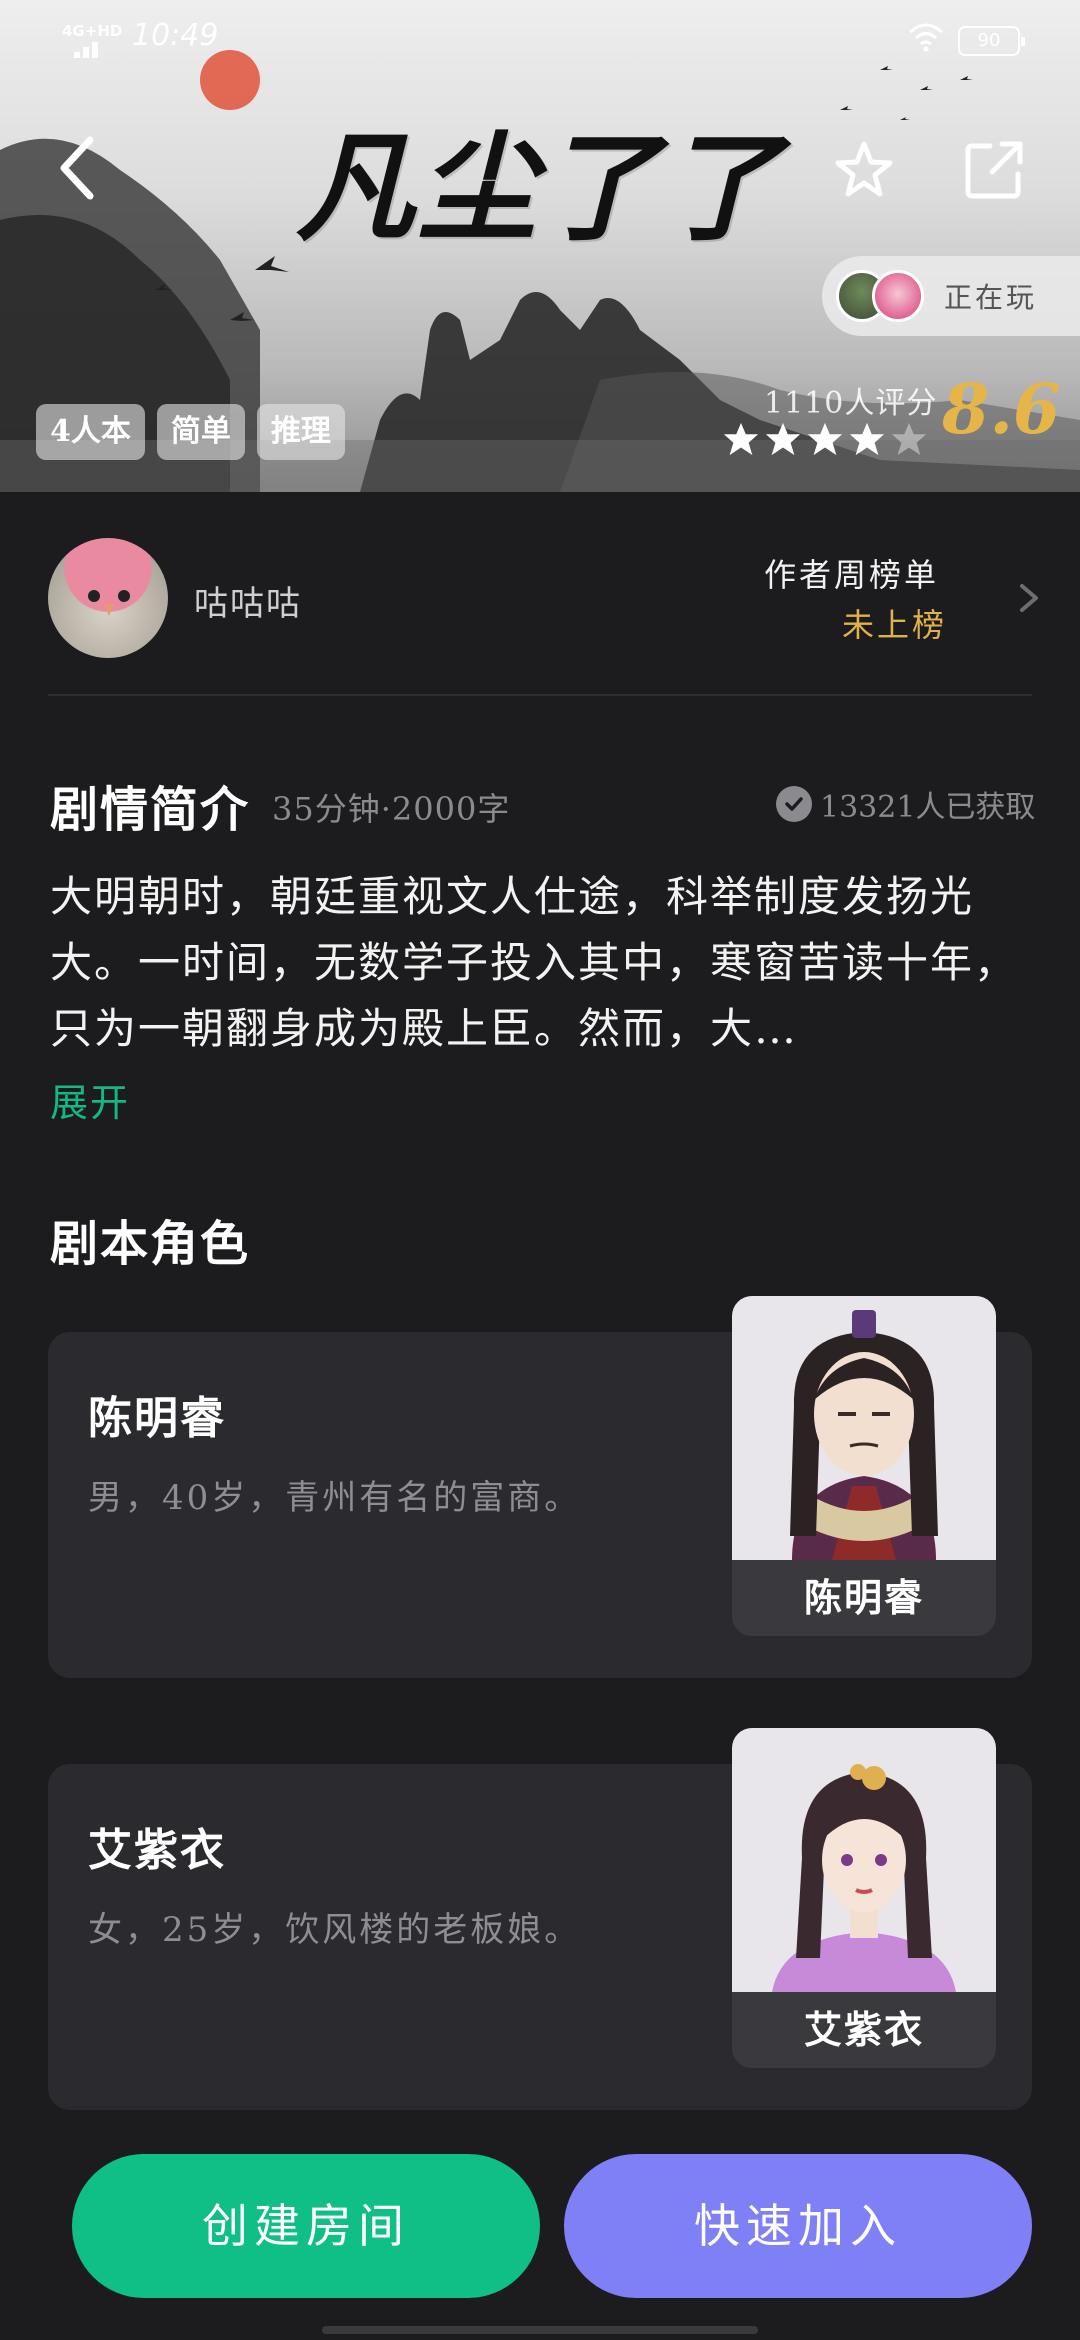 The height and width of the screenshot is (2340, 1080). I want to click on synopsis-title: 剧情简介, so click(150, 810).